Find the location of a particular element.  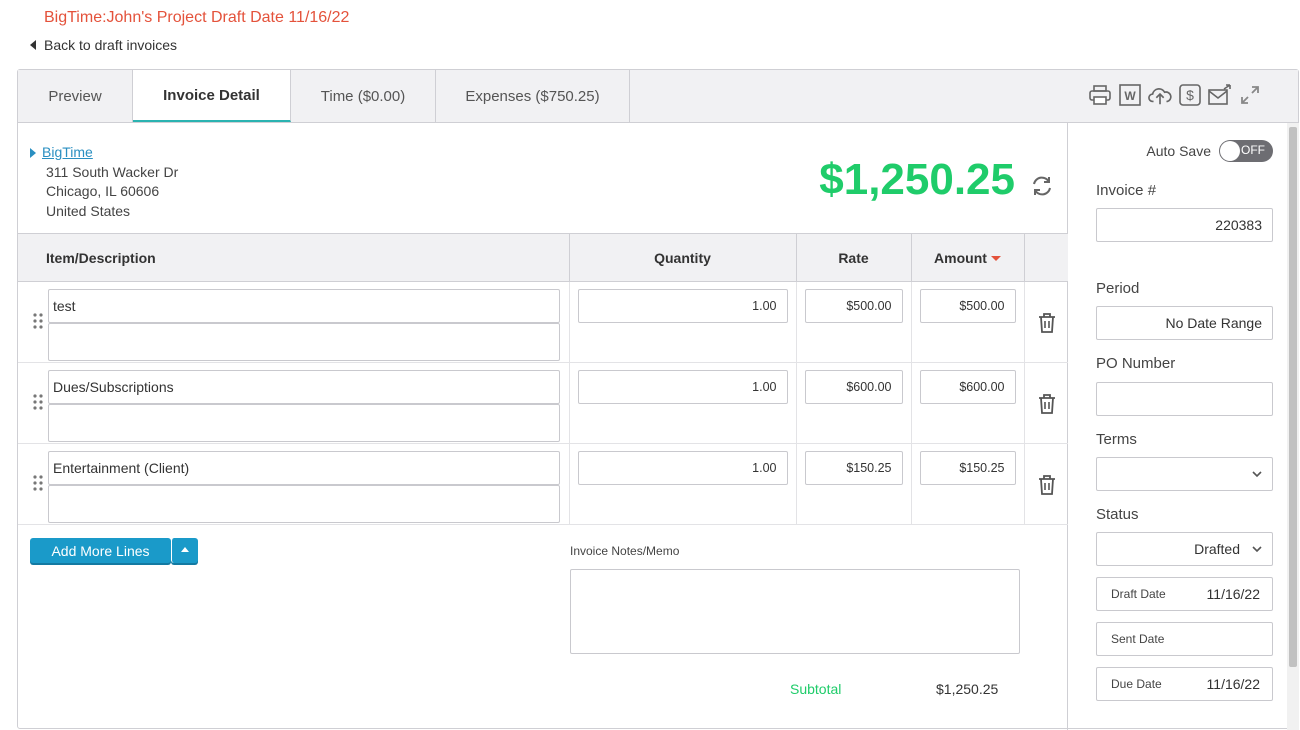

status-value: Drafted is located at coordinates (1217, 549).